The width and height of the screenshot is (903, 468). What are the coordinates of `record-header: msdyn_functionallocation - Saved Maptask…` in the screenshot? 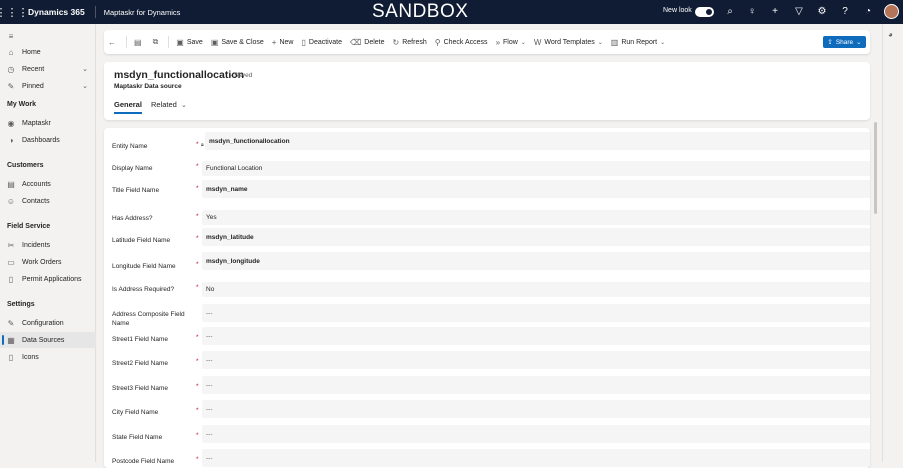 It's located at (487, 91).